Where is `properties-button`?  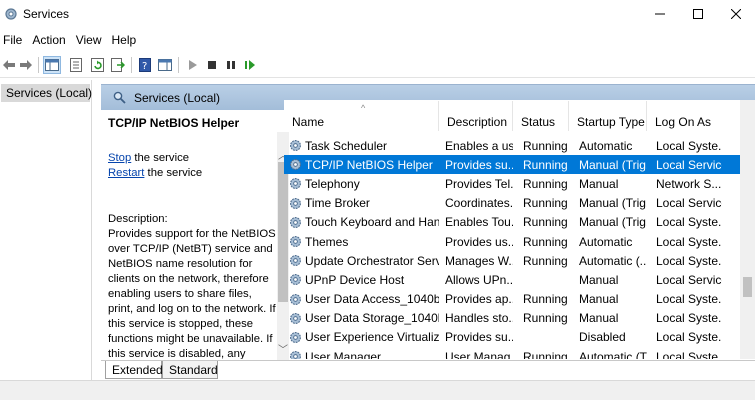 properties-button is located at coordinates (76, 65).